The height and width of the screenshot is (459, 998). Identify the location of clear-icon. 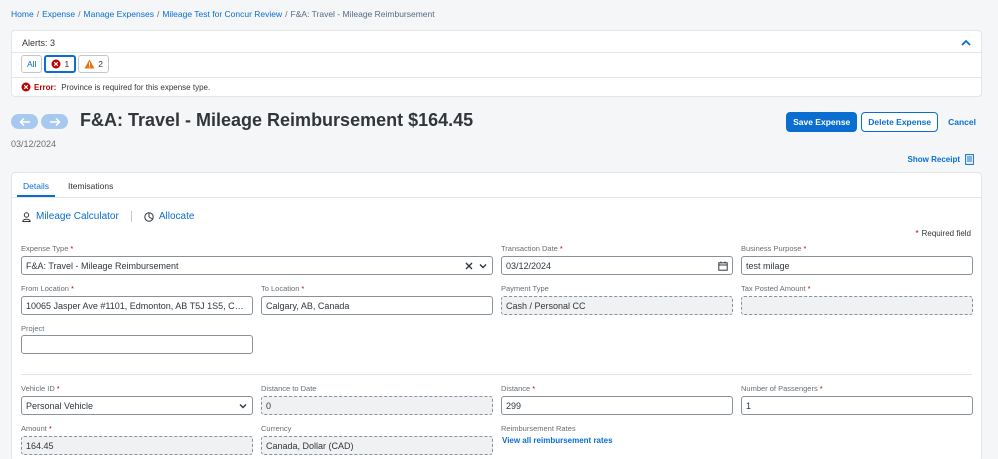
(469, 266).